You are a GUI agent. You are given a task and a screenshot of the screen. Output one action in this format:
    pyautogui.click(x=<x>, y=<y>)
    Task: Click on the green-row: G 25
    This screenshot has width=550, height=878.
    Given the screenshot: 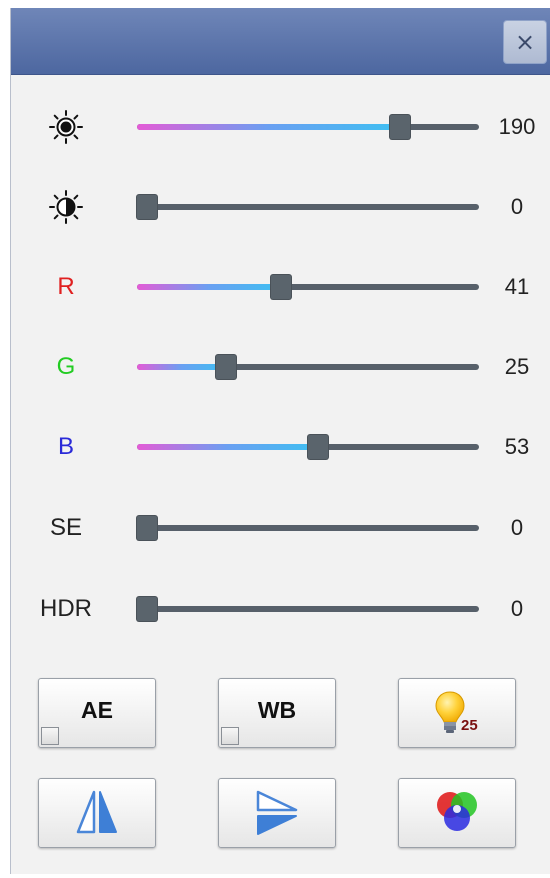 What is the action you would take?
    pyautogui.click(x=280, y=367)
    